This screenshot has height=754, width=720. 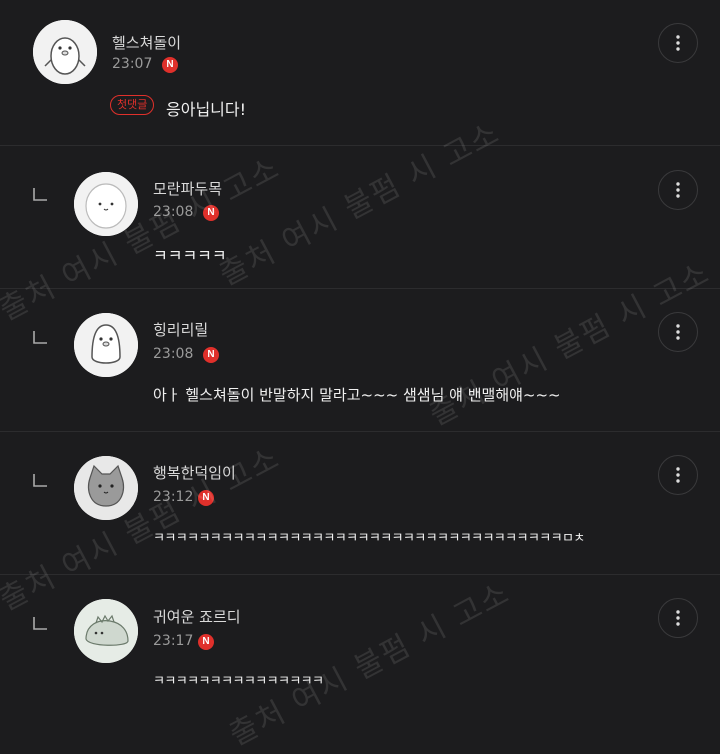 I want to click on comment-time: 23:12, so click(x=173, y=497).